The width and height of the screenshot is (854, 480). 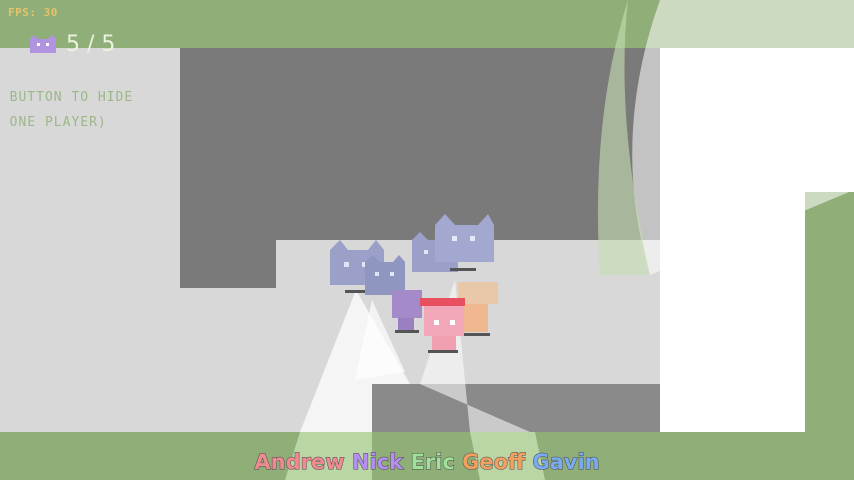 What do you see at coordinates (67, 97) in the screenshot?
I see `hint-text-line-1: K BUTTON TO HIDE` at bounding box center [67, 97].